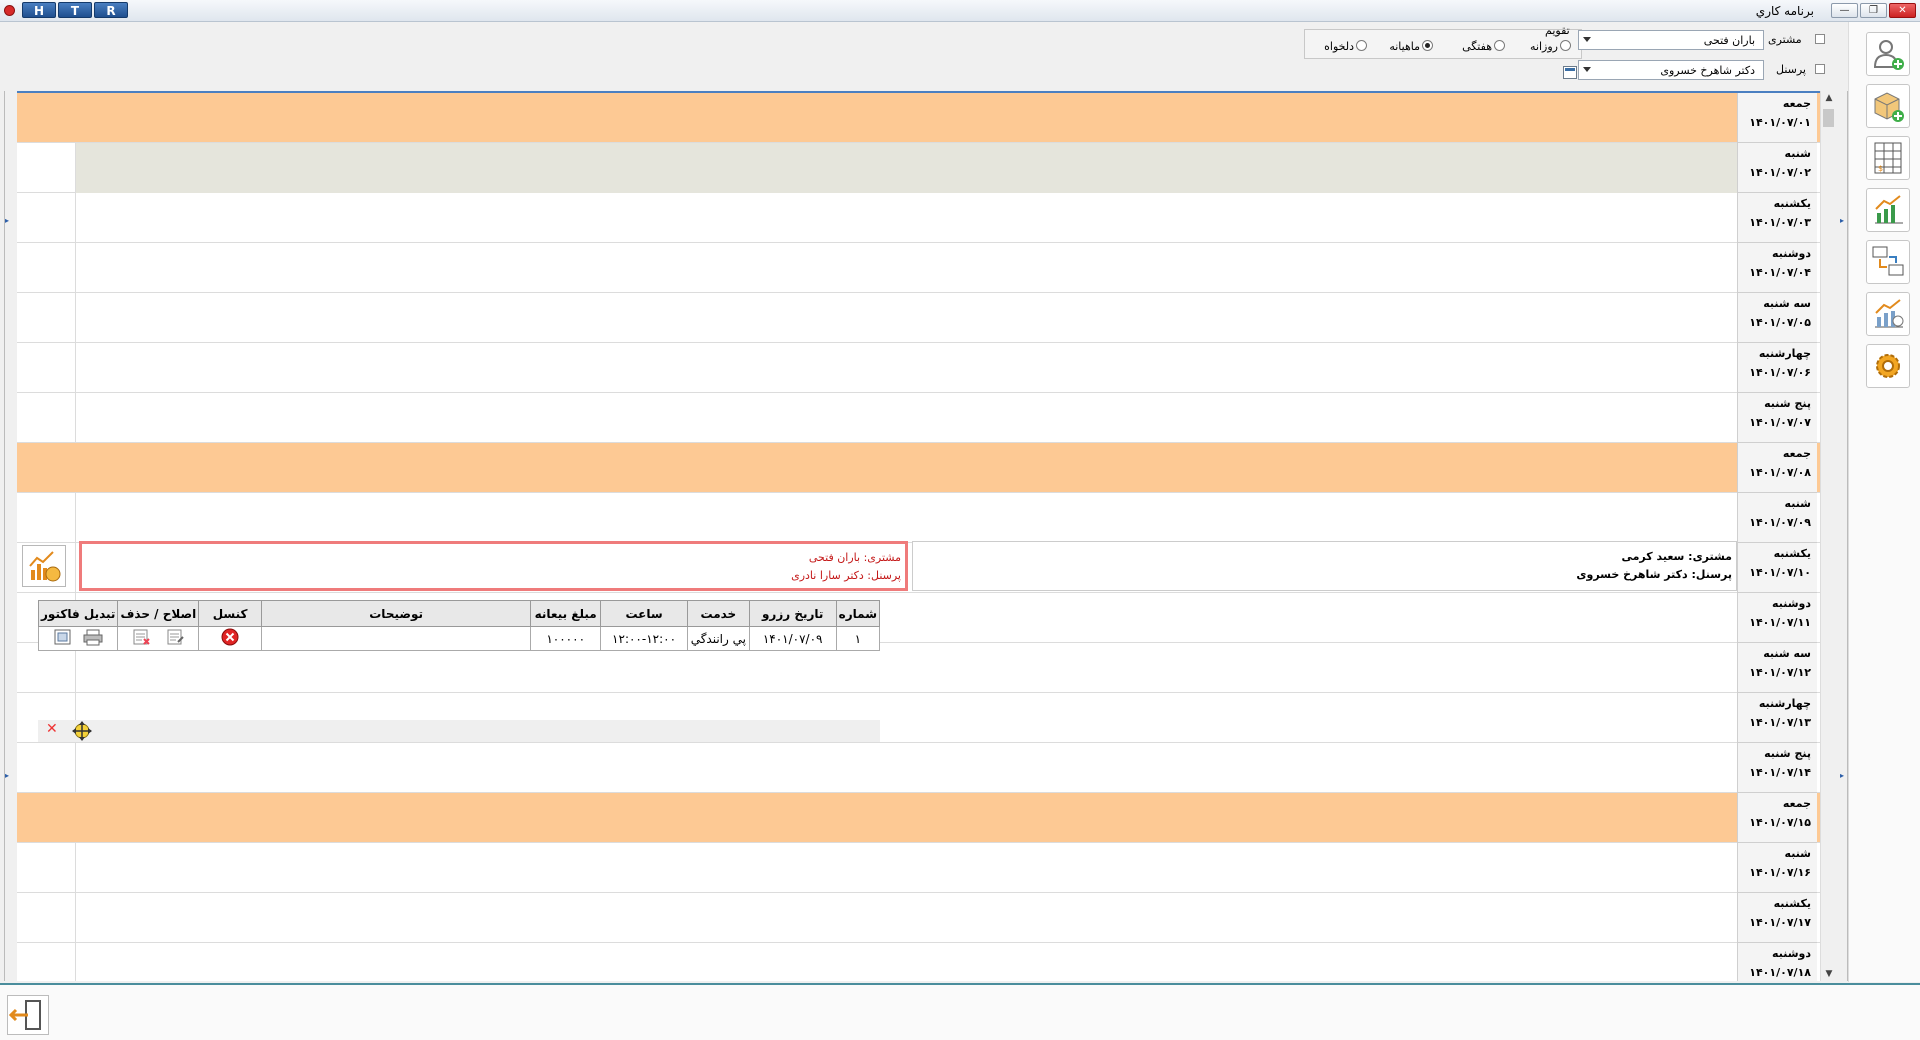 This screenshot has height=1040, width=1920. Describe the element at coordinates (1676, 556) in the screenshot. I see `other-customer-text: مشتری: سعید کرمی` at that location.